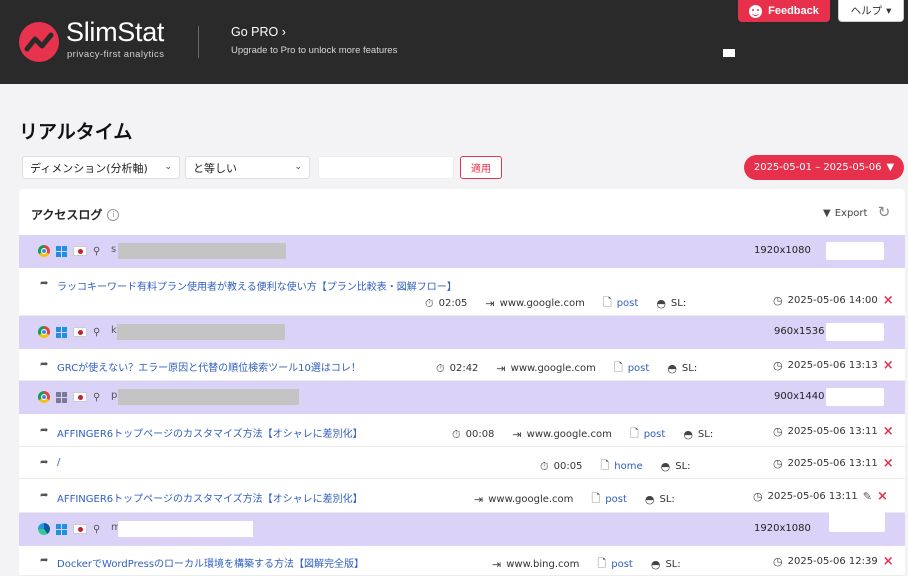  What do you see at coordinates (832, 463) in the screenshot?
I see `timestamp: 2025-05-06 13:11` at bounding box center [832, 463].